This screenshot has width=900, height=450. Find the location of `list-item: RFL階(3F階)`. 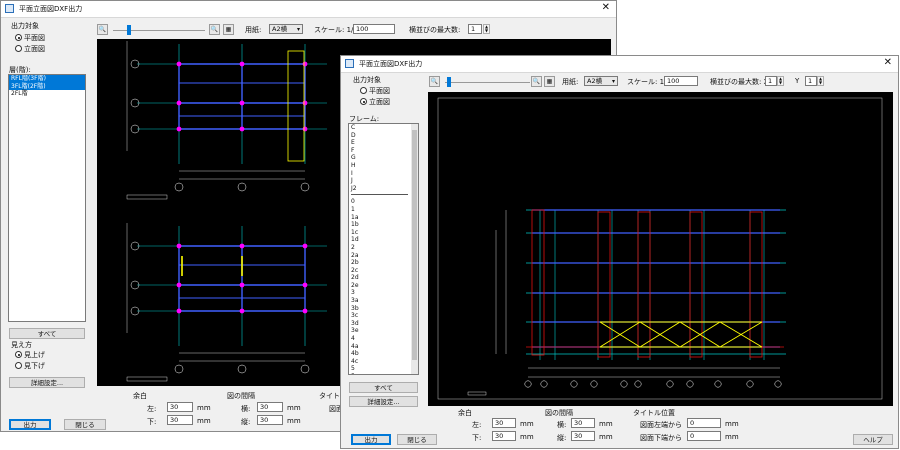

list-item: RFL階(3F階) is located at coordinates (47, 79).